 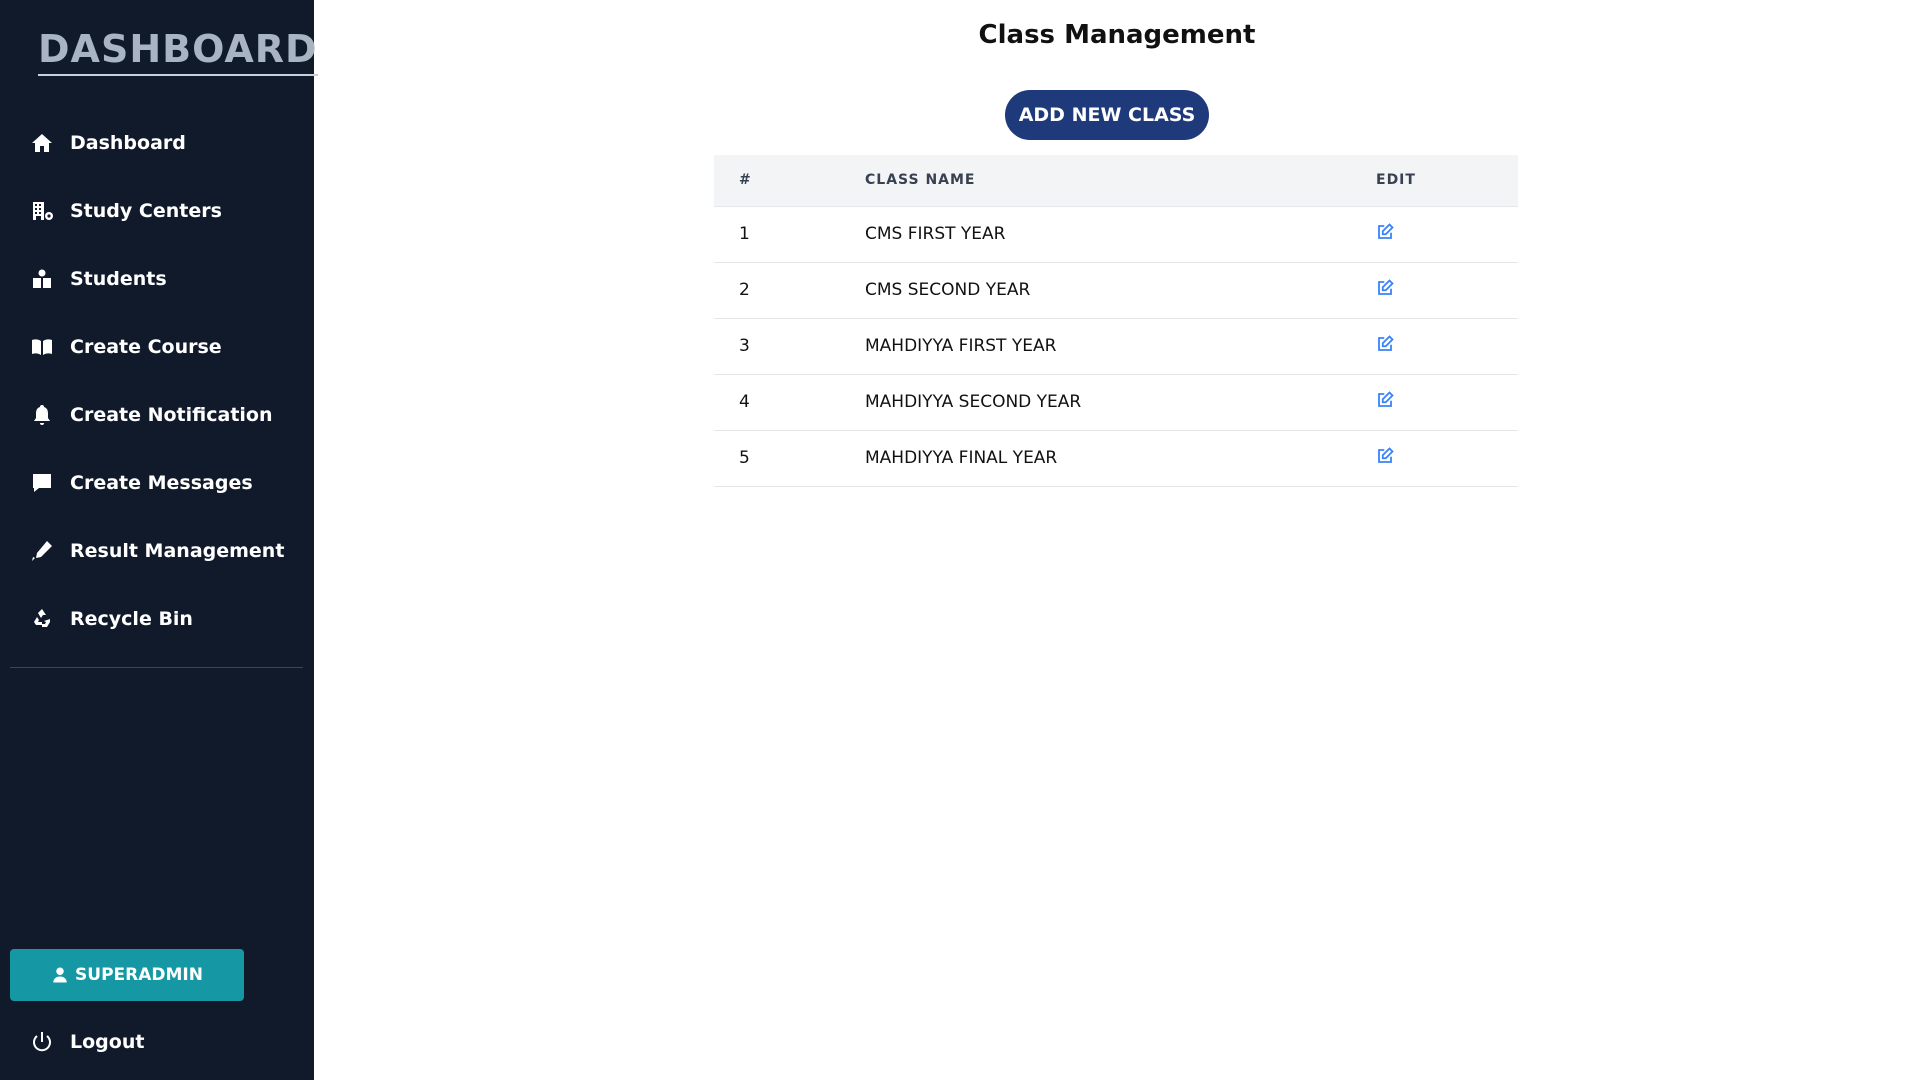 I want to click on sidebar-item-recycle-bin: Recycle Bin, so click(x=110, y=619).